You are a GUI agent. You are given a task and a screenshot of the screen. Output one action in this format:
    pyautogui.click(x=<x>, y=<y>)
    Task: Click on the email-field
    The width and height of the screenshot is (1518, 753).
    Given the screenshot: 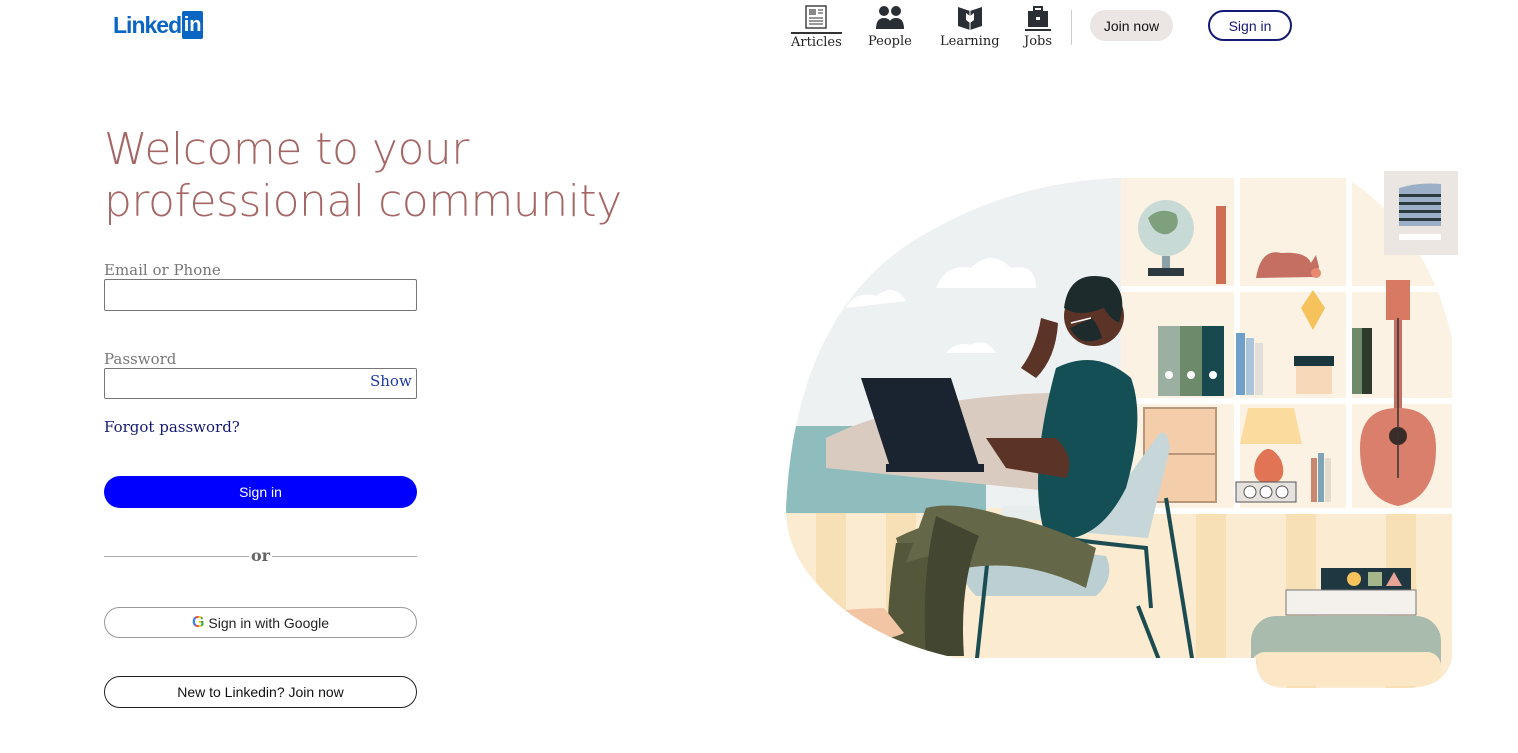 What is the action you would take?
    pyautogui.click(x=260, y=295)
    